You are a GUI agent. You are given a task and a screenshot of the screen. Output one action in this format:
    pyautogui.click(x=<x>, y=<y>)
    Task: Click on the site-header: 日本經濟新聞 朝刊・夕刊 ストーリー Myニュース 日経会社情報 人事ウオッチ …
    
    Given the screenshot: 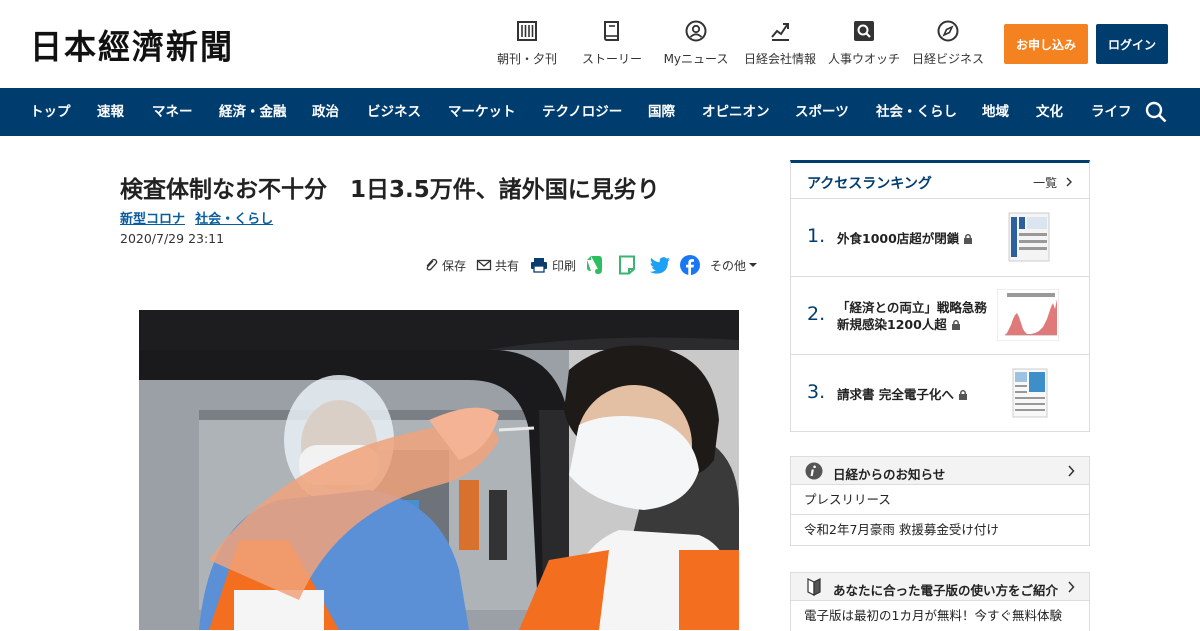 What is the action you would take?
    pyautogui.click(x=600, y=44)
    